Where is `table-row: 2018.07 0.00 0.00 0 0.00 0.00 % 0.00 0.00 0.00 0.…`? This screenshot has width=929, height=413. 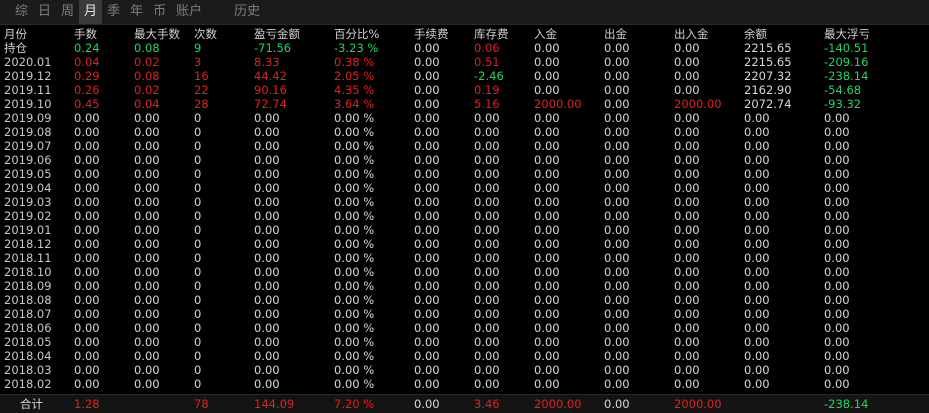 table-row: 2018.07 0.00 0.00 0 0.00 0.00 % 0.00 0.00 0.00 0.… is located at coordinates (464, 314).